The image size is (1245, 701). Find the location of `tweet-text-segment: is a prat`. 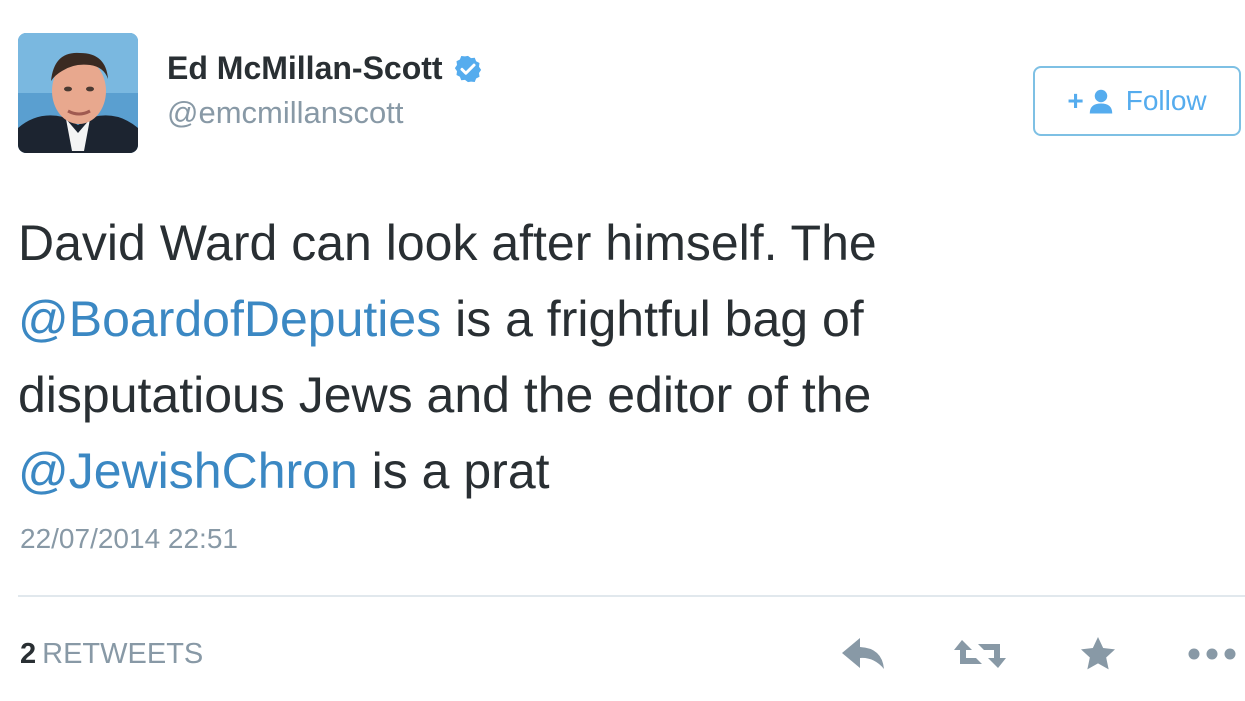

tweet-text-segment: is a prat is located at coordinates (453, 471).